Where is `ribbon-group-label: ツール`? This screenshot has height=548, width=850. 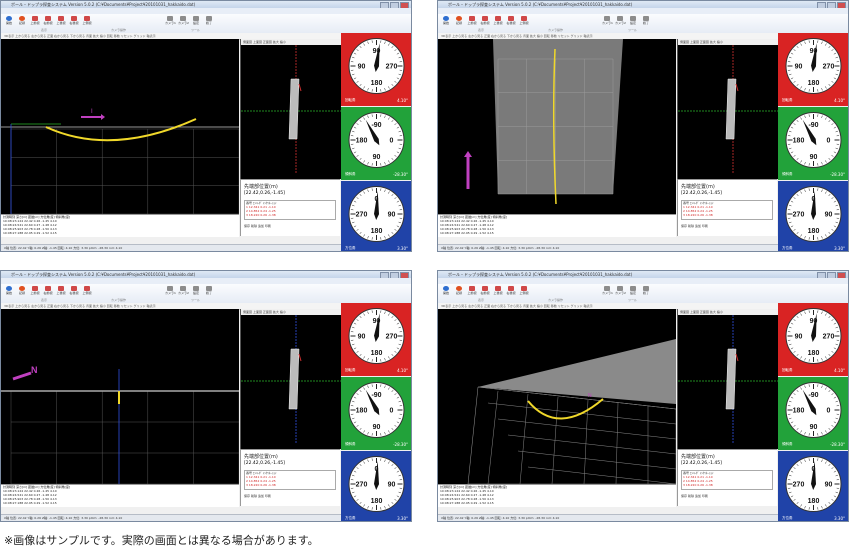 ribbon-group-label: ツール is located at coordinates (196, 300).